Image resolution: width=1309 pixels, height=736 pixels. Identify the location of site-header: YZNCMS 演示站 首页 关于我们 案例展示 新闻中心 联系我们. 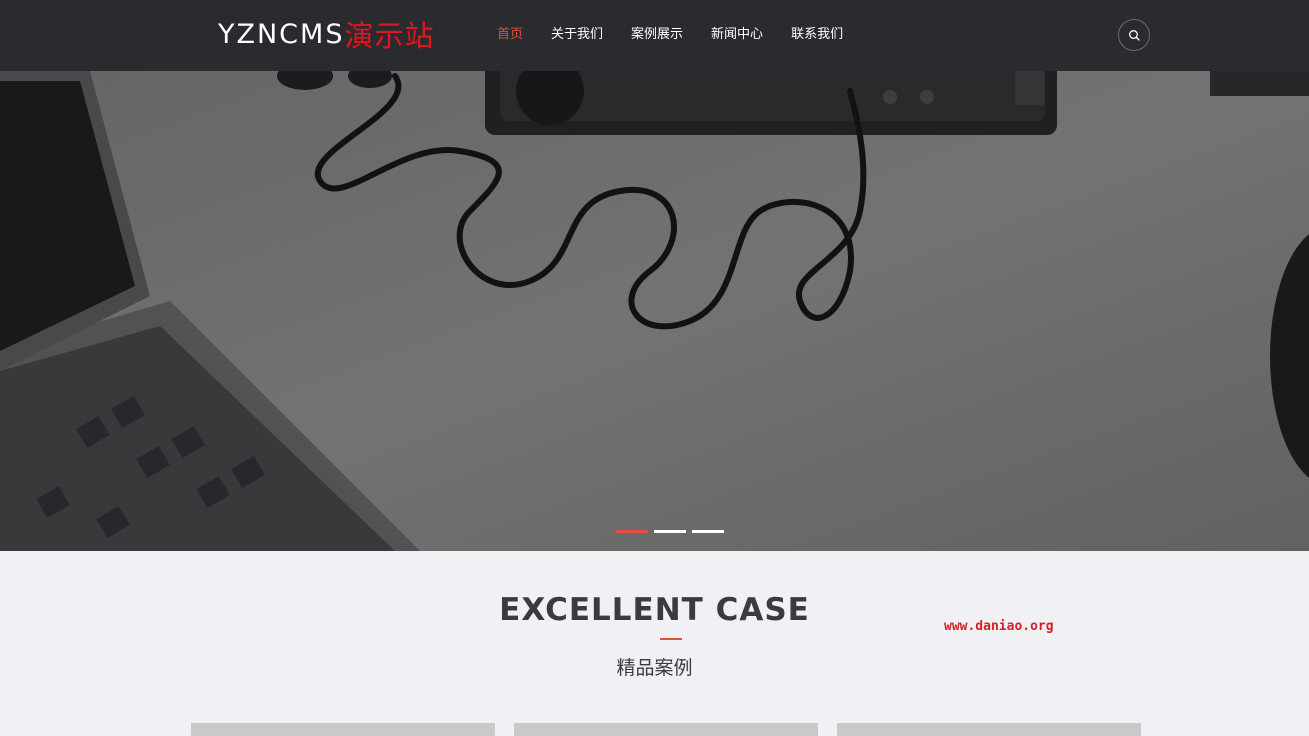
(654, 35).